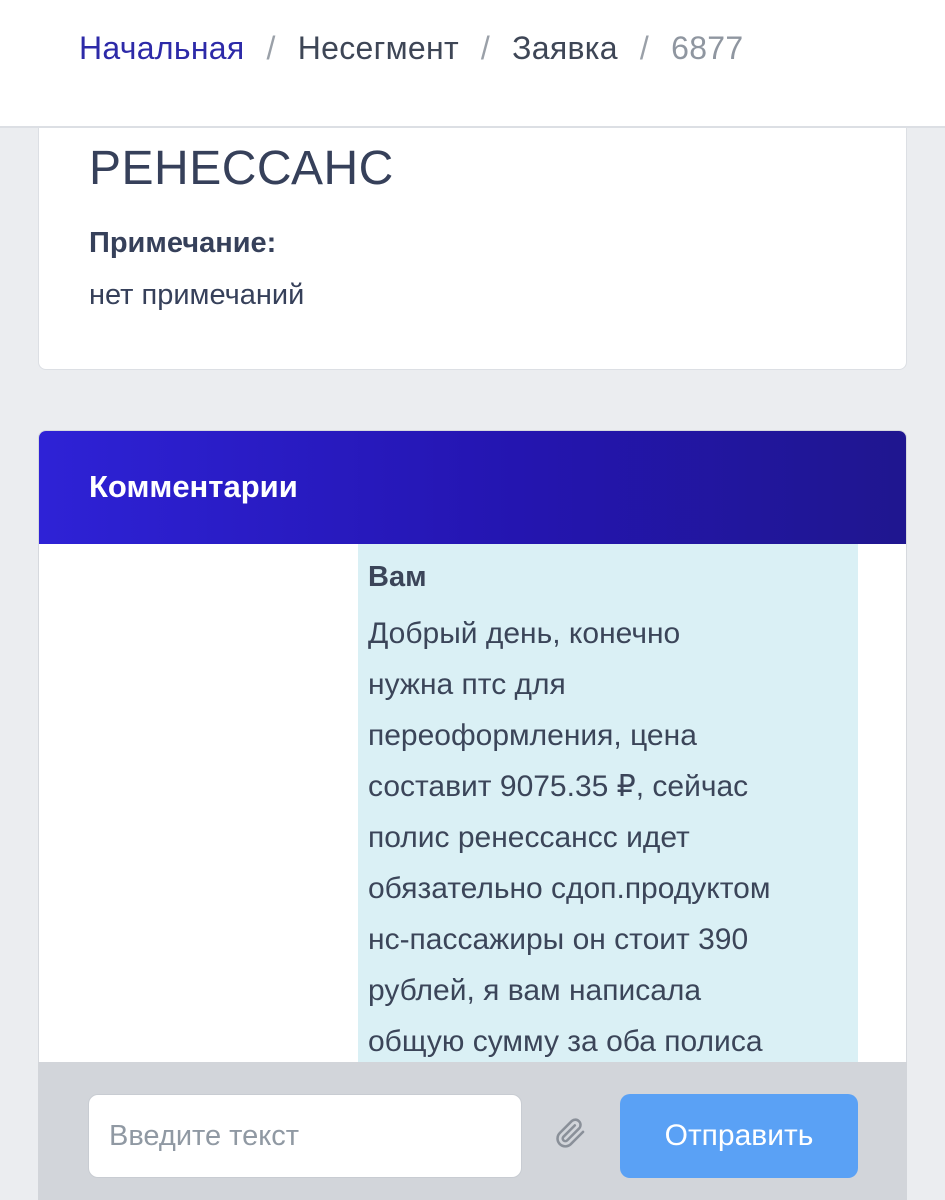 This screenshot has height=1200, width=945. What do you see at coordinates (162, 48) in the screenshot?
I see `breadcrumb-home-link: Начальная` at bounding box center [162, 48].